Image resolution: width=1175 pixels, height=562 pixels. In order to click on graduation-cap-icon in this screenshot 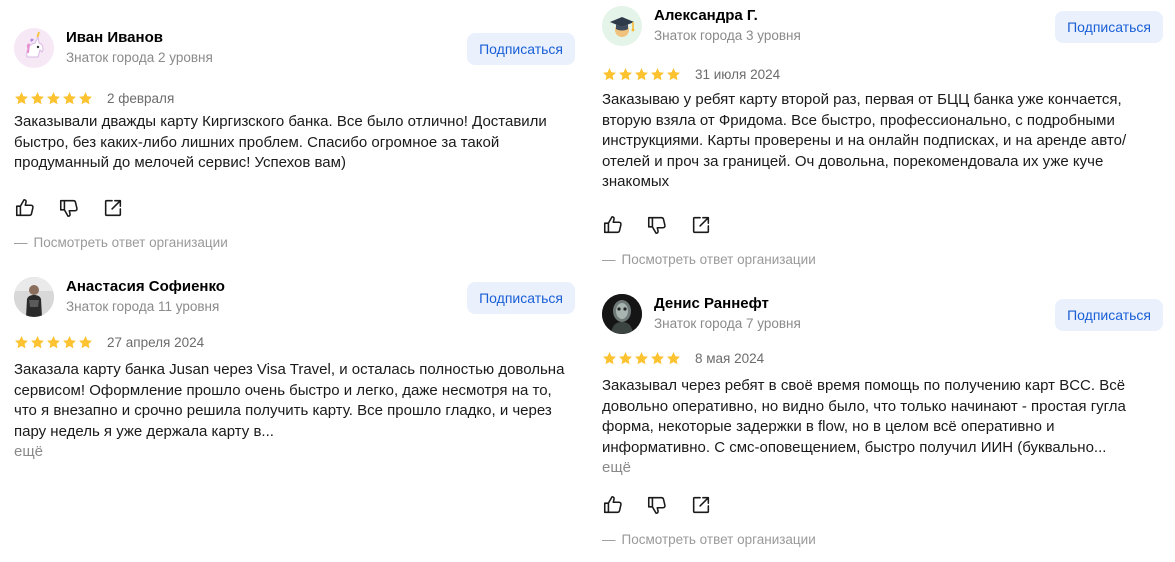, I will do `click(622, 26)`.